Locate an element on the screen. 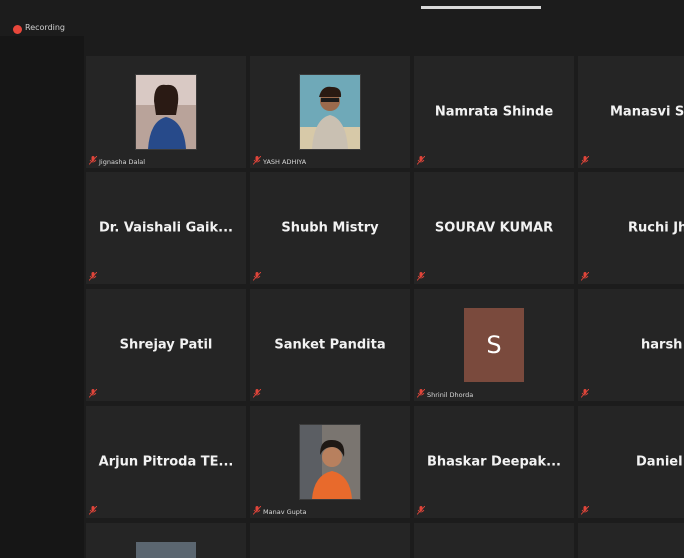 The width and height of the screenshot is (691, 558). participant-name: Sanket Pandita is located at coordinates (330, 345).